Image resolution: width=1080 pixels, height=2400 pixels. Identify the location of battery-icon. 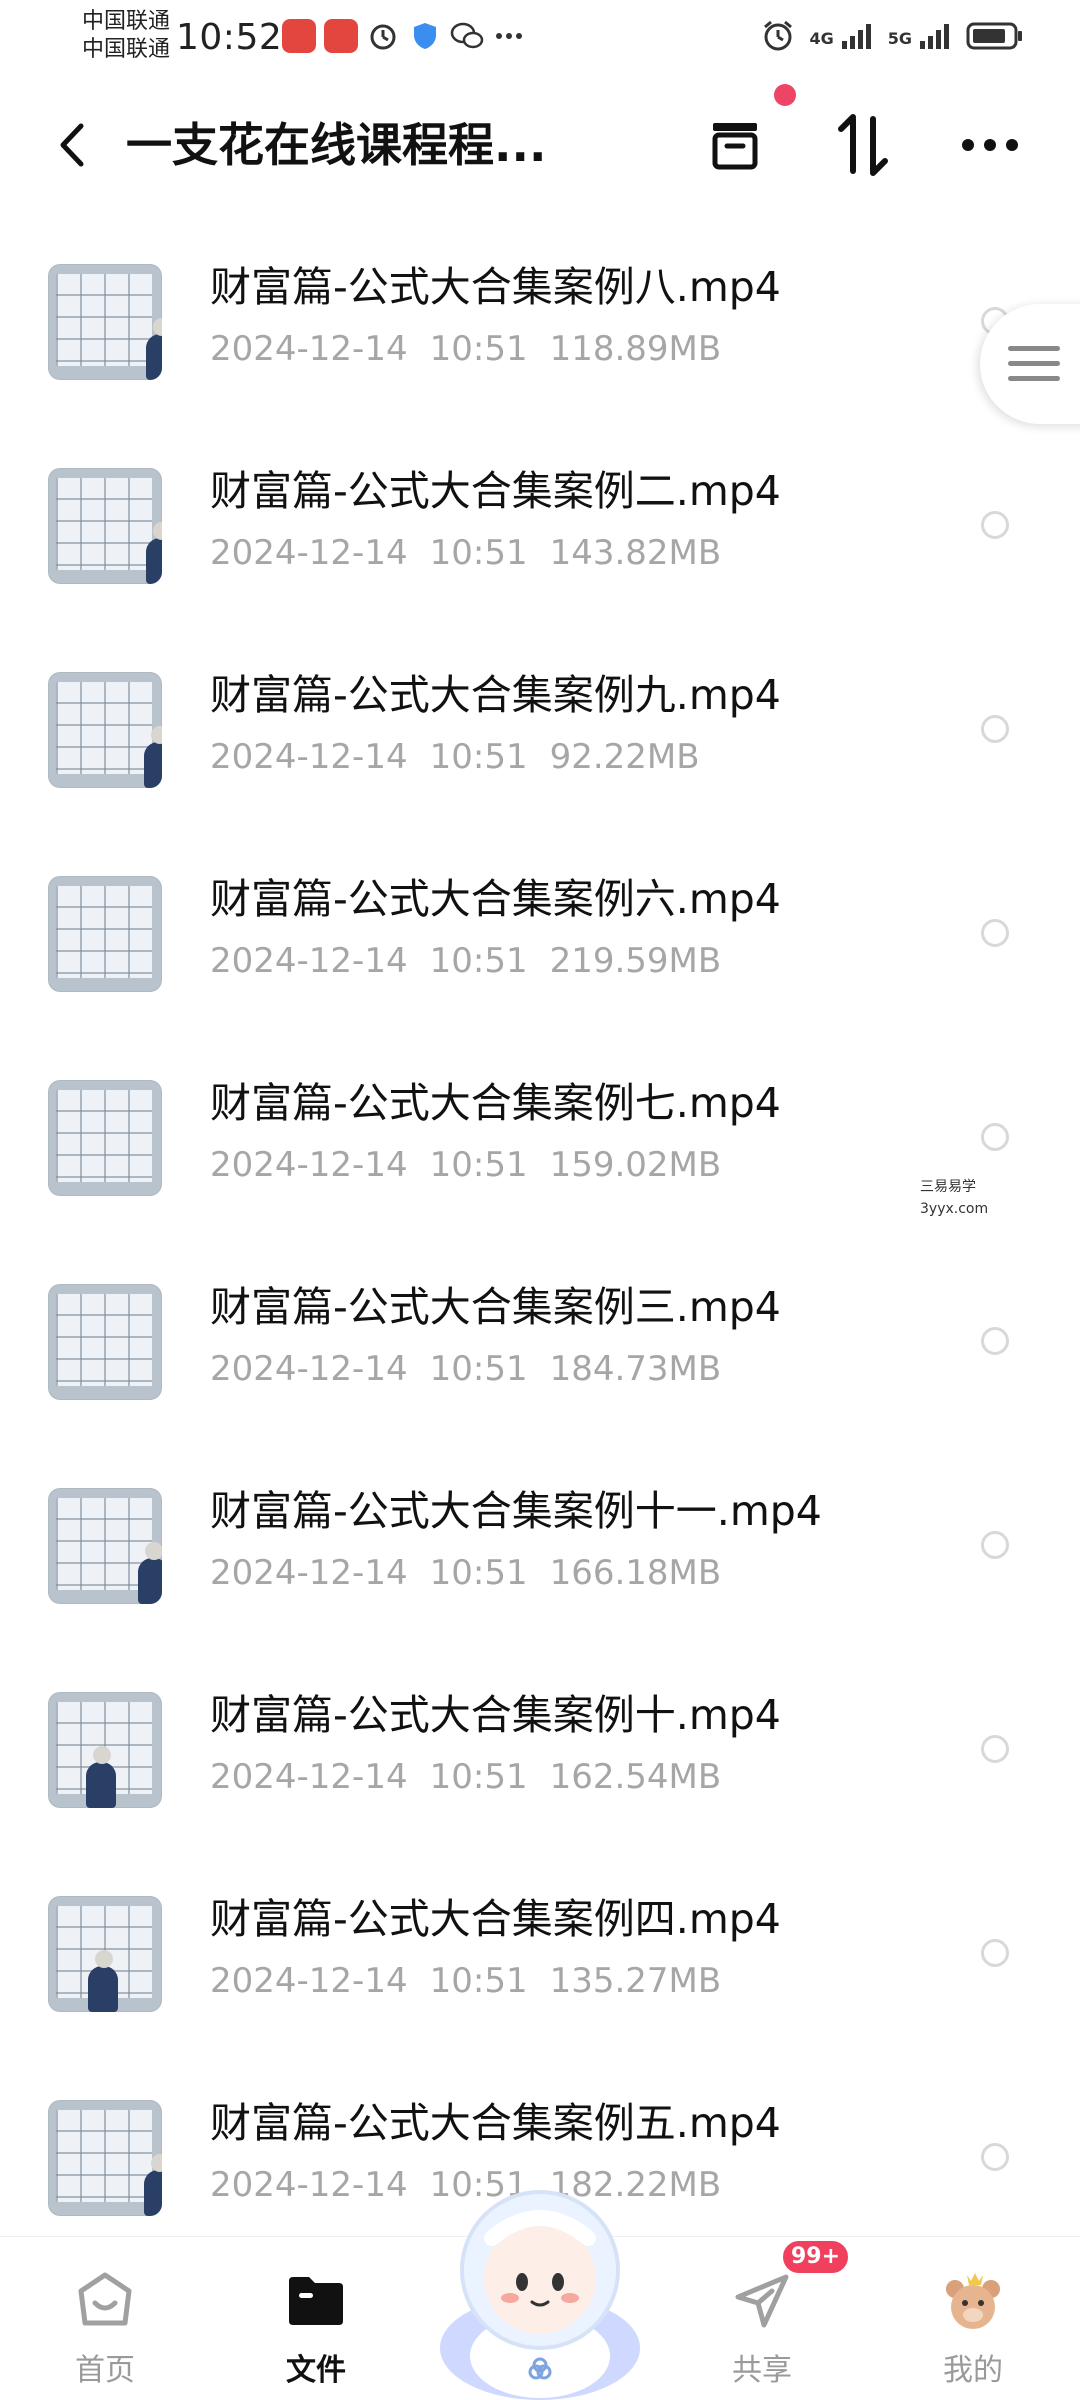
(995, 38).